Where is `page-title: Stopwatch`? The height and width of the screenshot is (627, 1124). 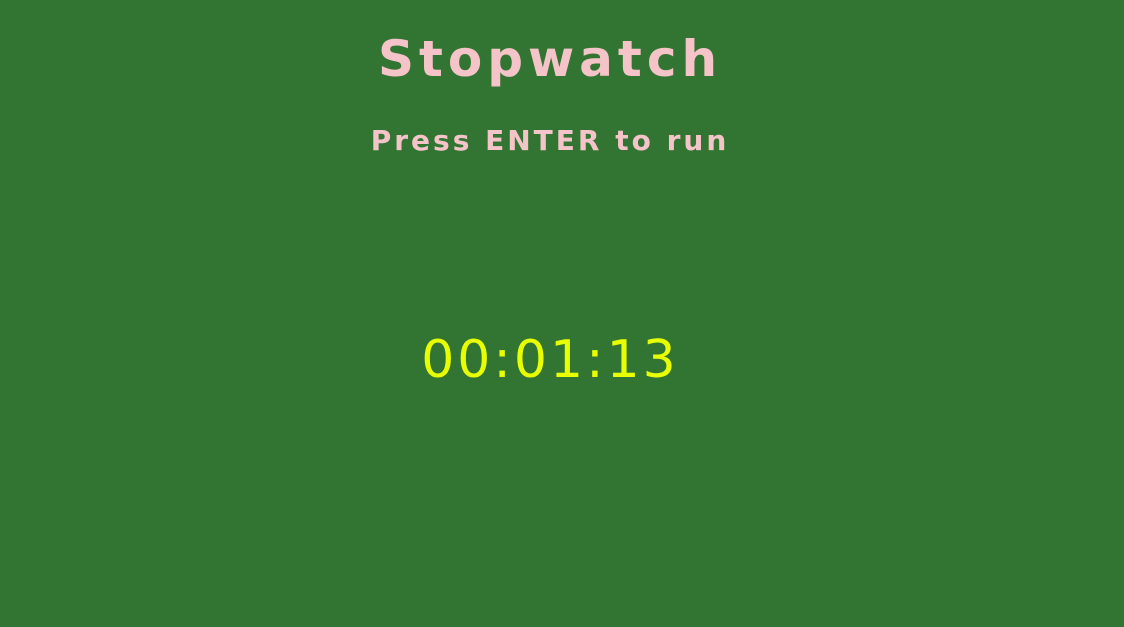
page-title: Stopwatch is located at coordinates (550, 59).